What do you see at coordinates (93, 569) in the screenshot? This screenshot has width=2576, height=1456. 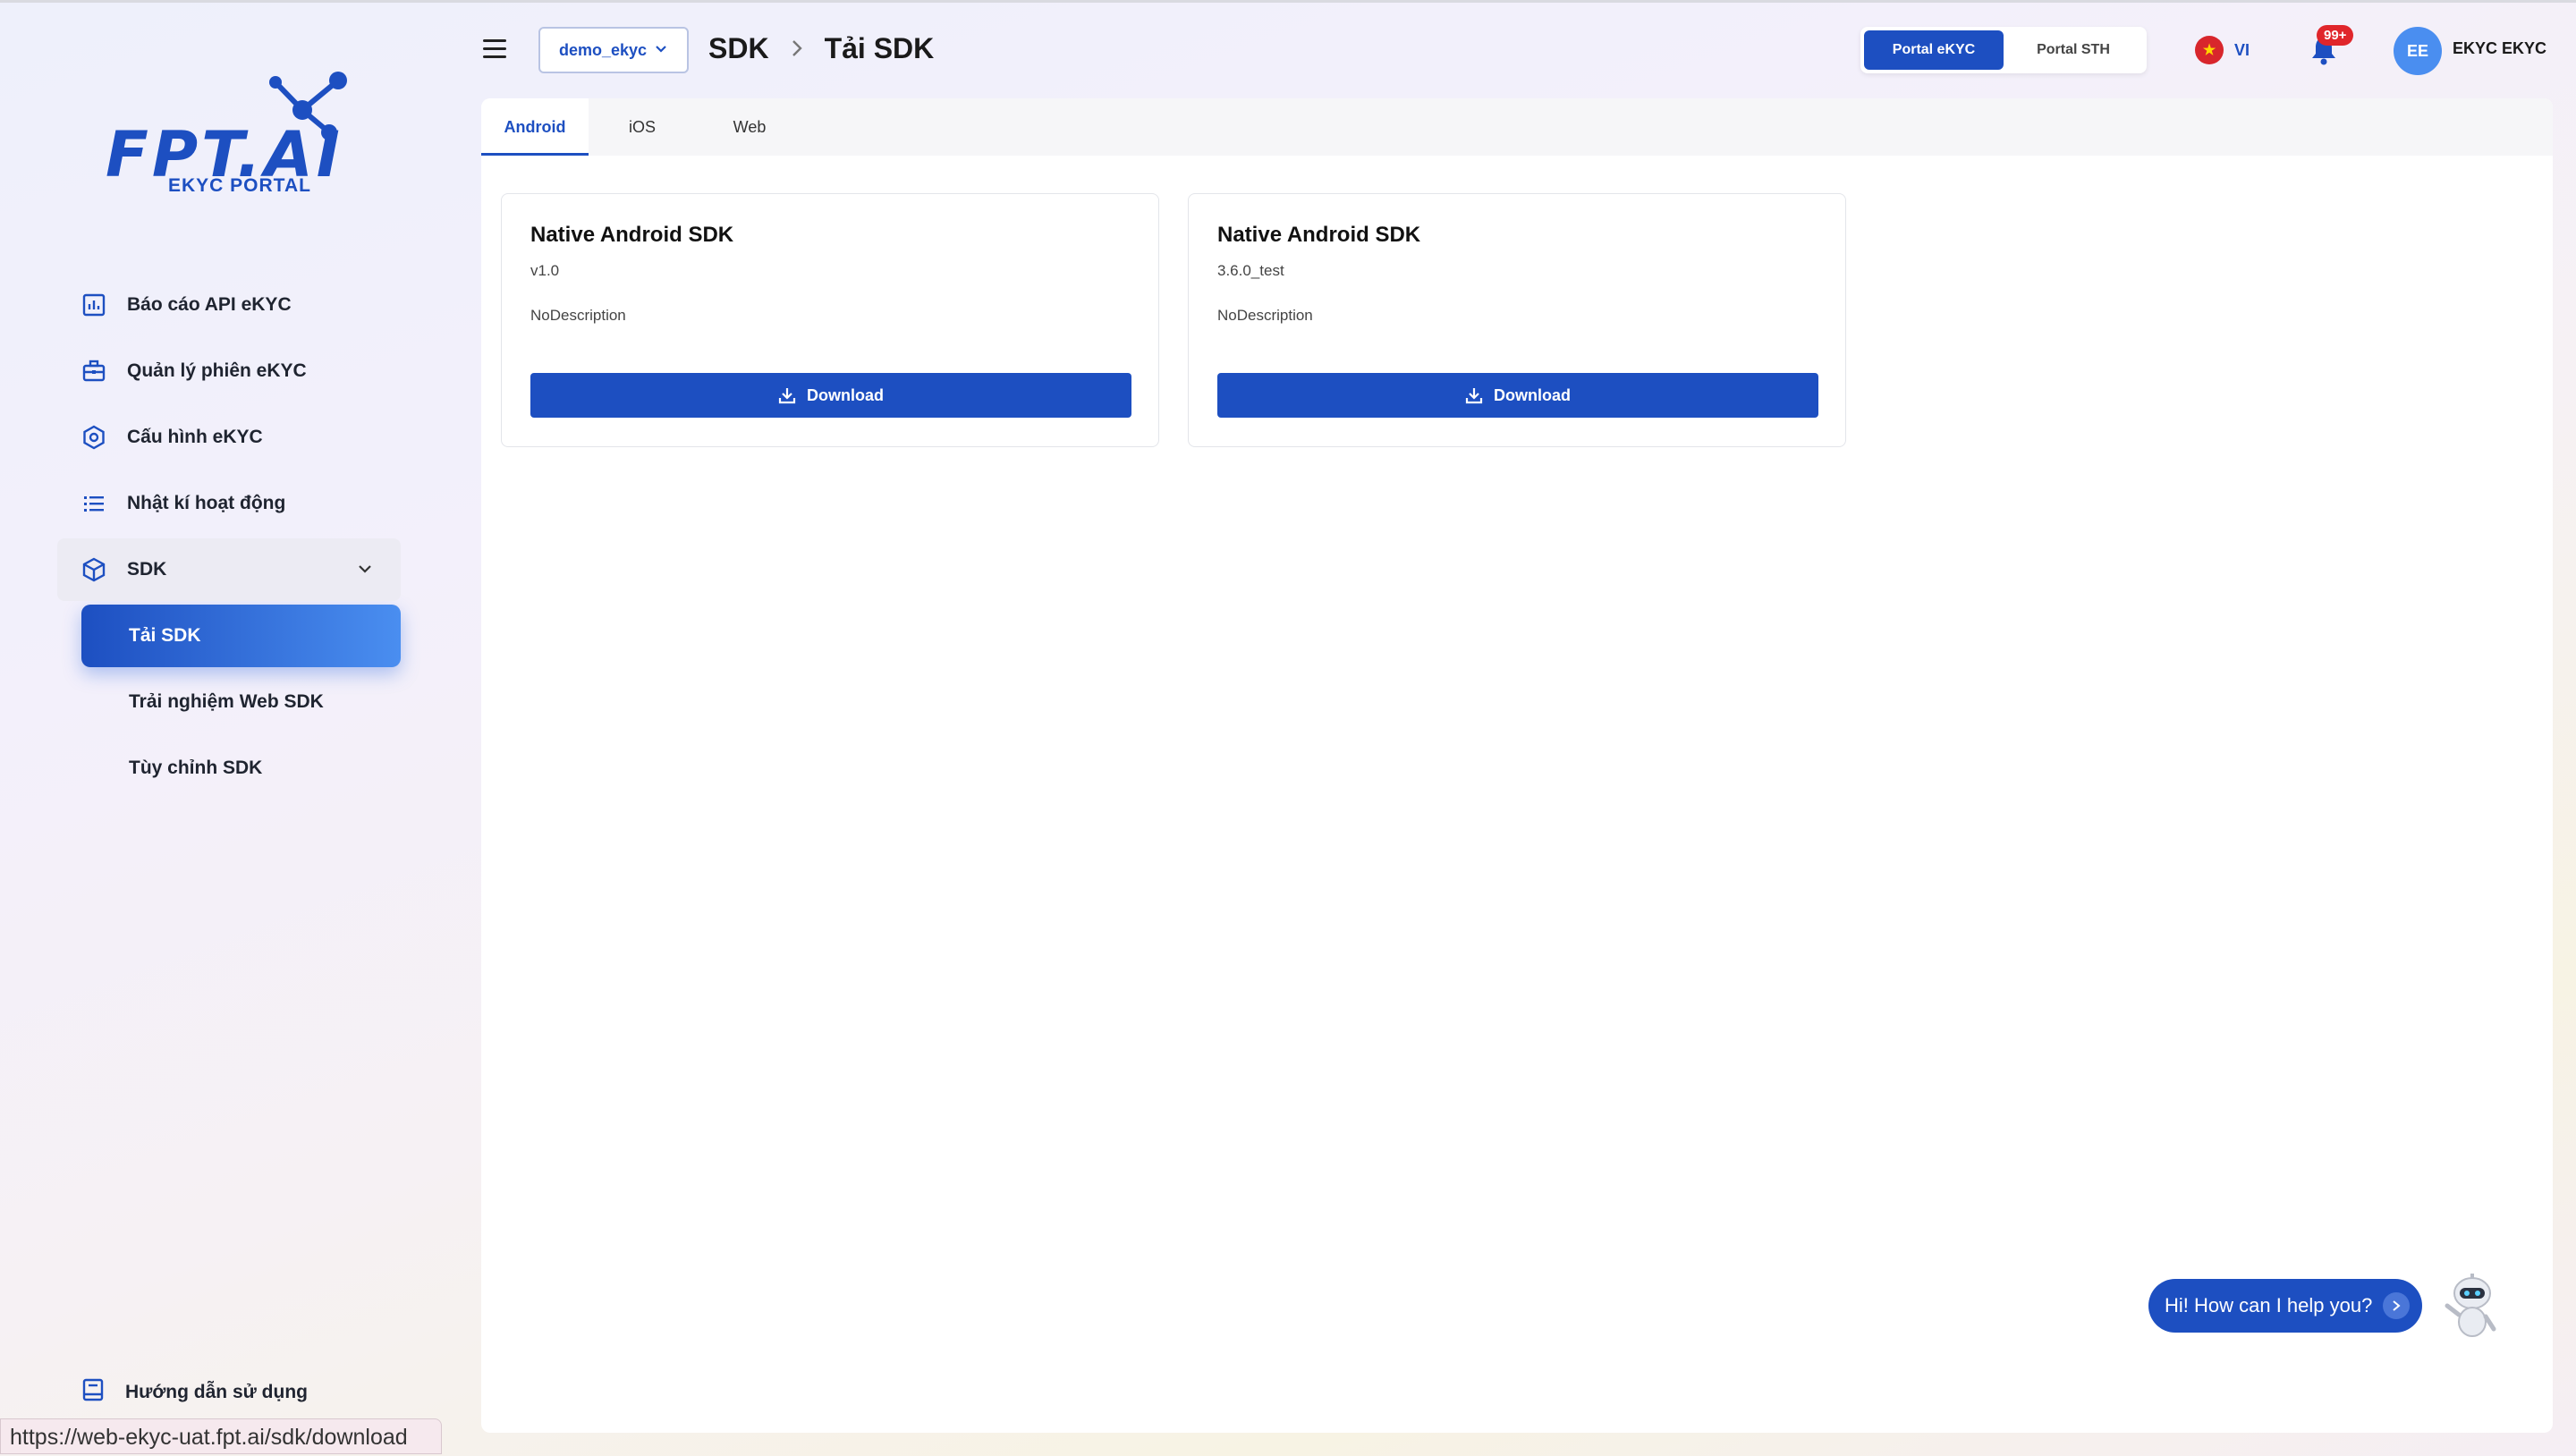 I see `box-icon` at bounding box center [93, 569].